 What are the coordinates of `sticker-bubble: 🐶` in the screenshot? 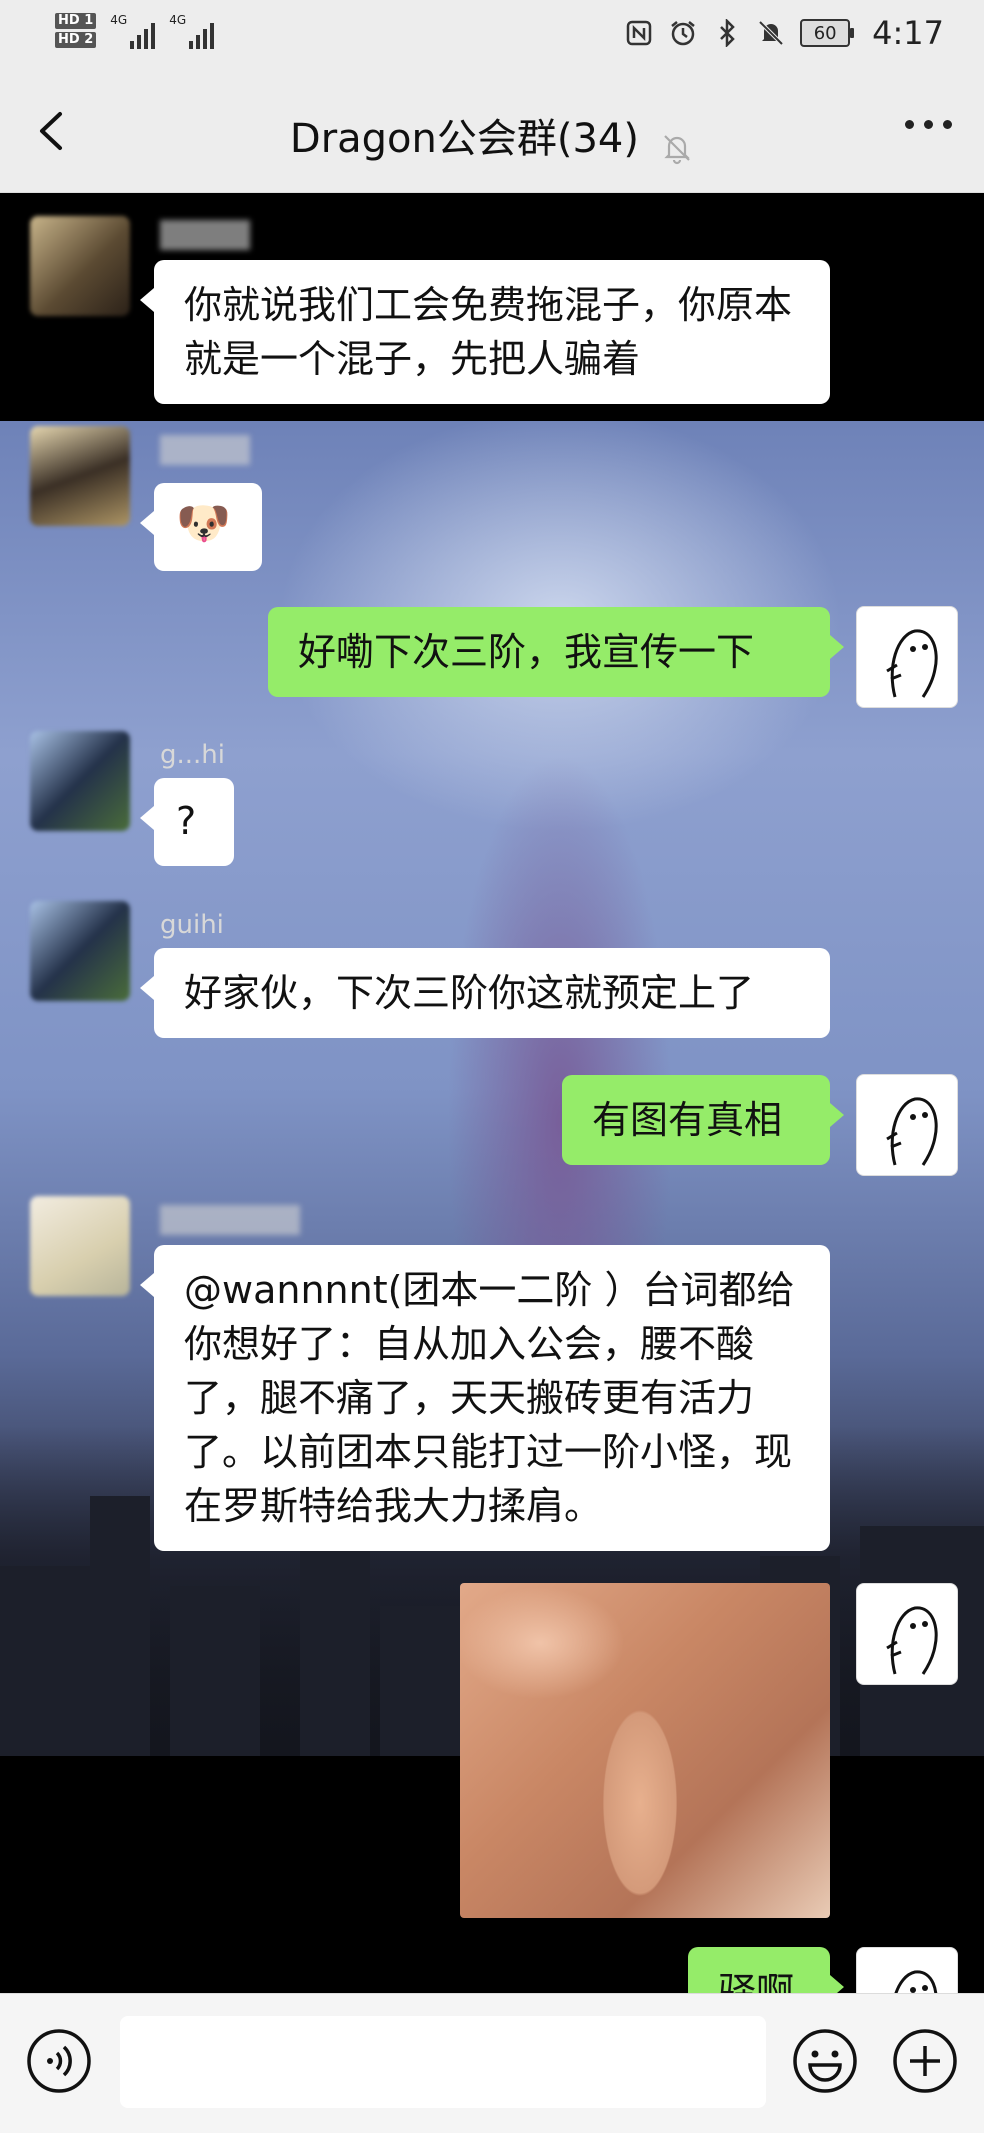 It's located at (201, 527).